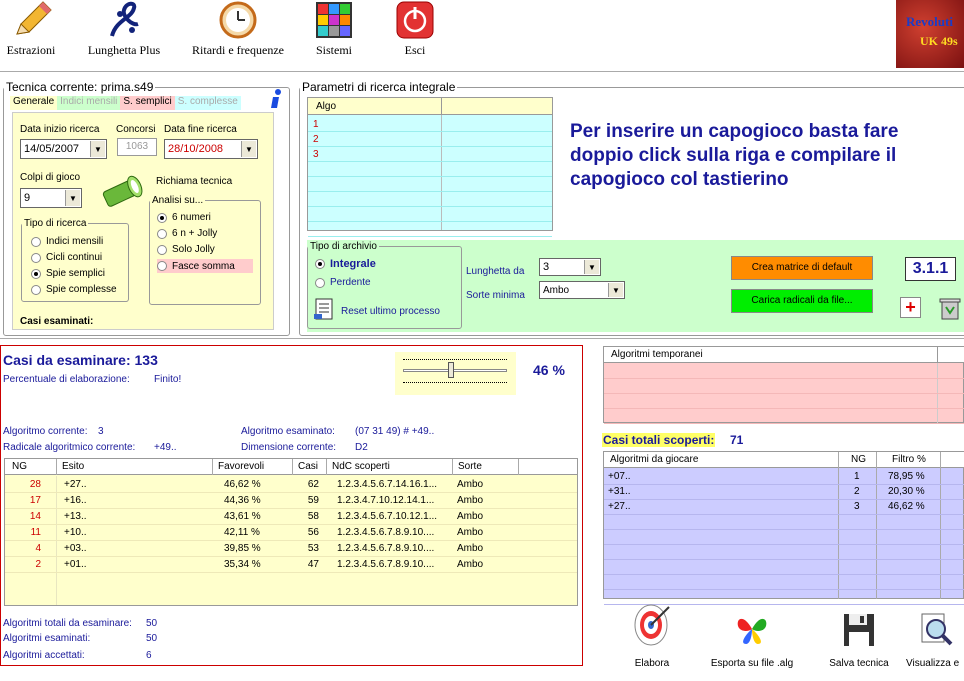 Image resolution: width=964 pixels, height=681 pixels. I want to click on esporta-button: Esporta su file .alg, so click(752, 641).